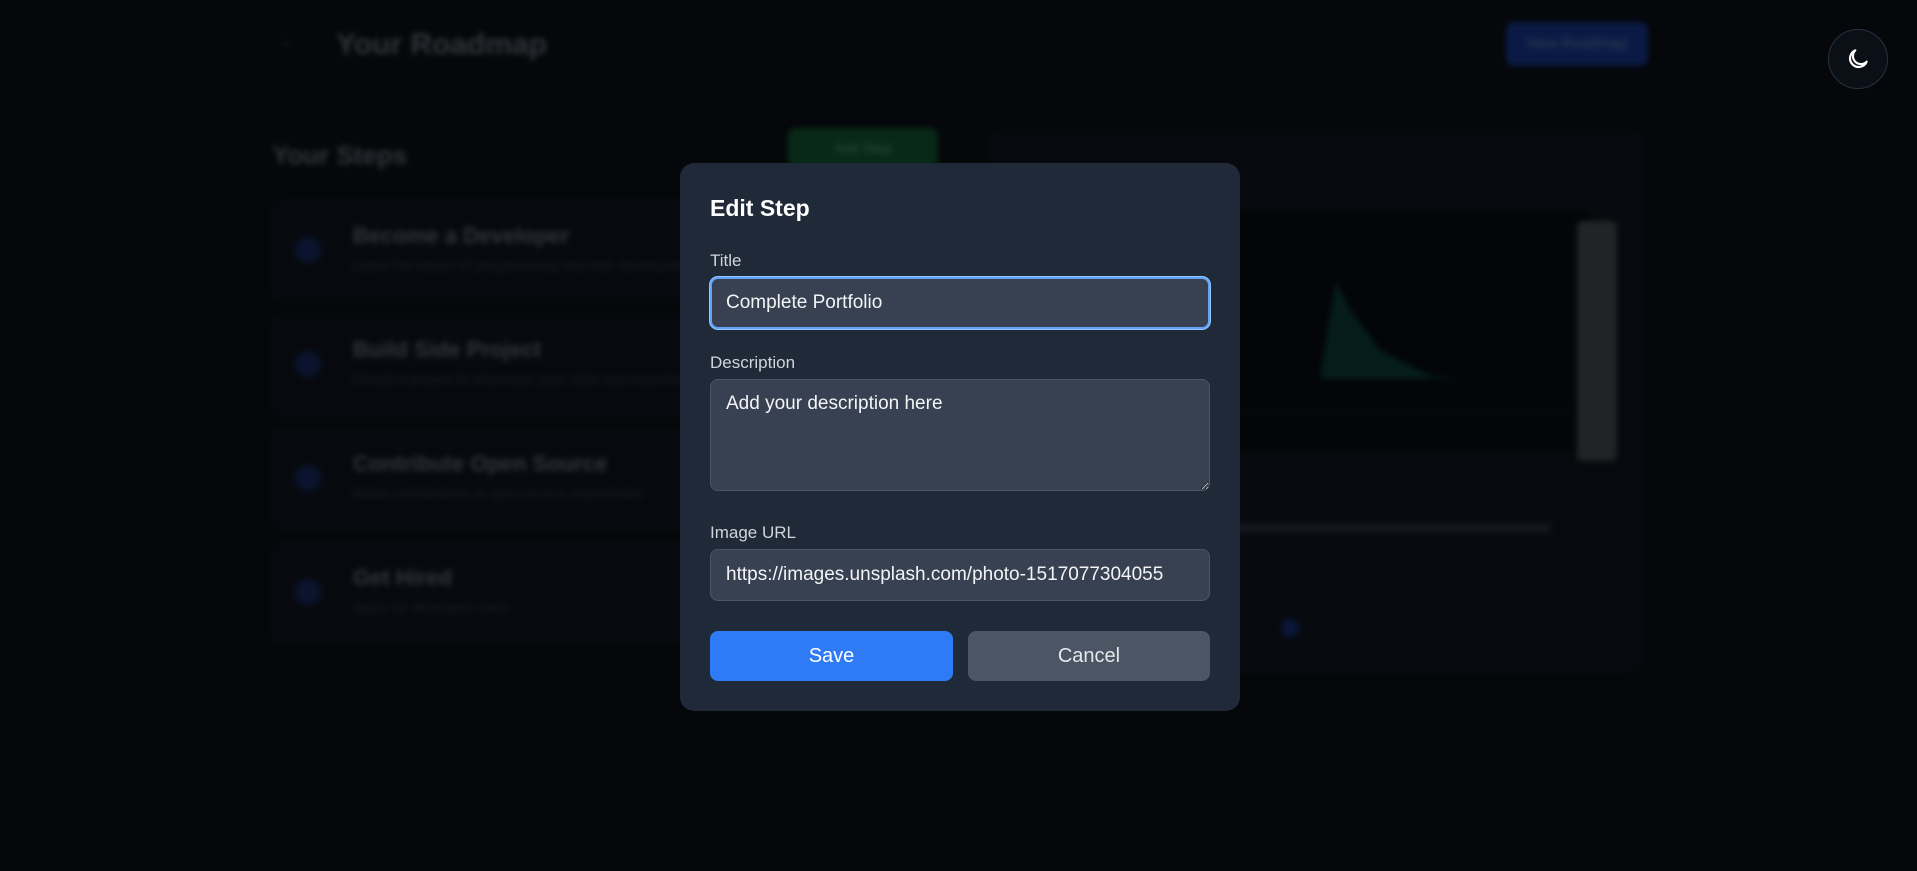 The width and height of the screenshot is (1917, 871). I want to click on image-url-label: Image URL, so click(753, 532).